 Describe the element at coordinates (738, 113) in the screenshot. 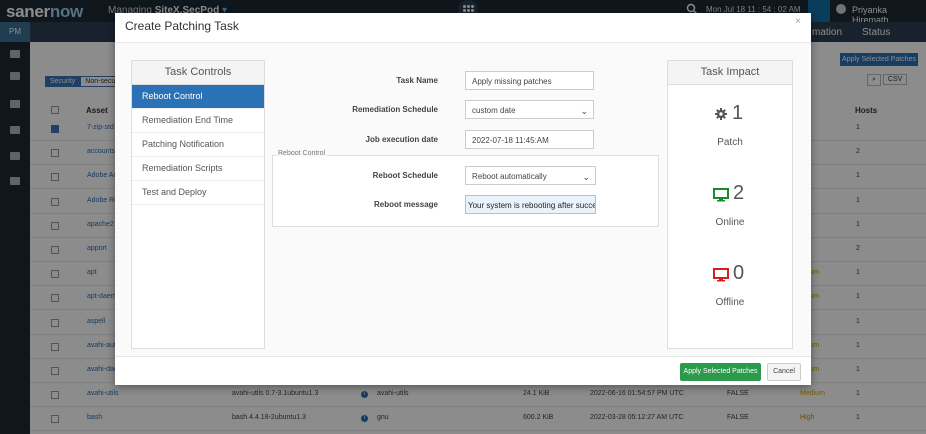

I see `patch-count: 1` at that location.